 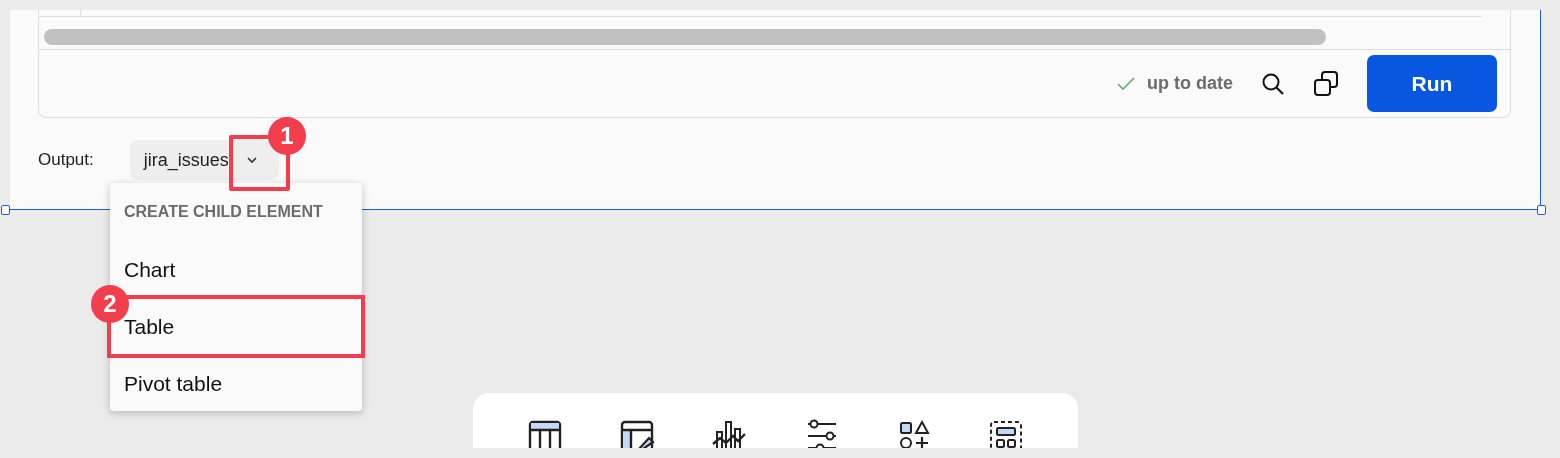 I want to click on menu-header: CREATE CHILD ELEMENT, so click(x=223, y=212).